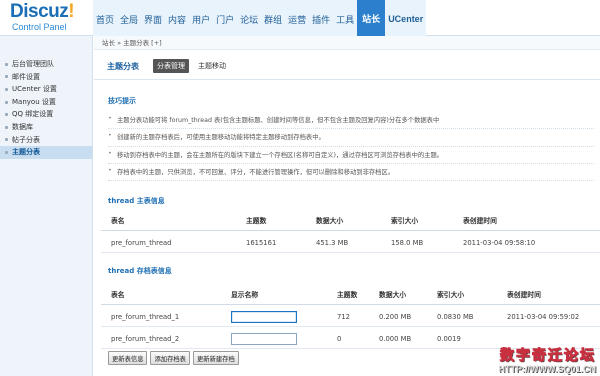 The image size is (600, 376). Describe the element at coordinates (350, 221) in the screenshot. I see `main-table-header: 表名 主题数 数据大小 索引大小 表创建时间` at that location.